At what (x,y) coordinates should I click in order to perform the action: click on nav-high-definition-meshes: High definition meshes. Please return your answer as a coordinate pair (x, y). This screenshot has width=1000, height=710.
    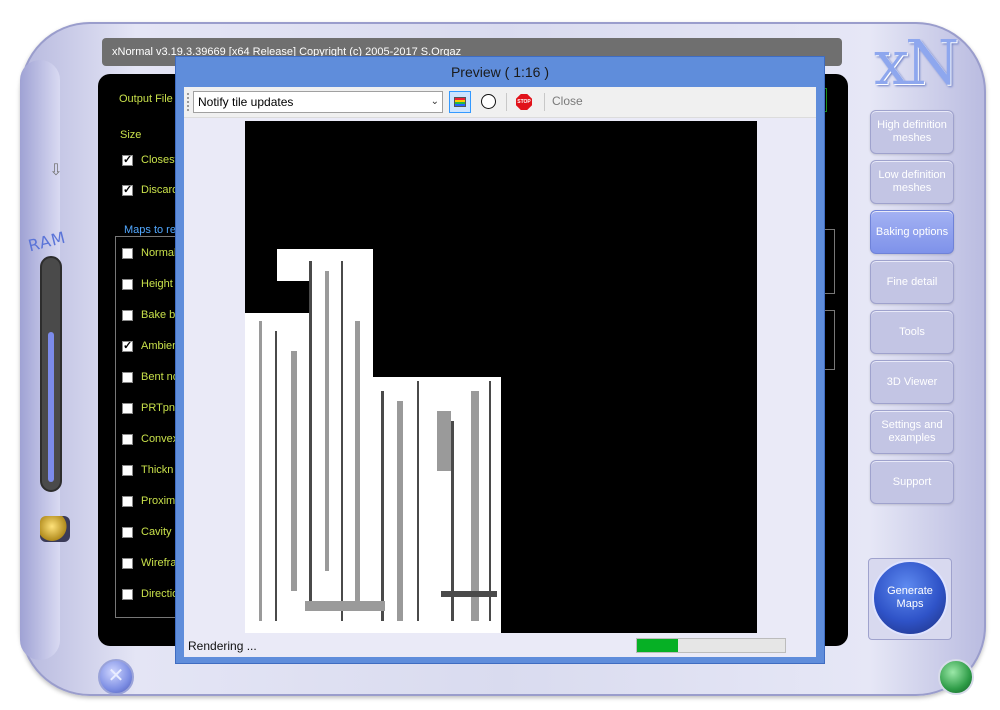
    Looking at the image, I should click on (912, 132).